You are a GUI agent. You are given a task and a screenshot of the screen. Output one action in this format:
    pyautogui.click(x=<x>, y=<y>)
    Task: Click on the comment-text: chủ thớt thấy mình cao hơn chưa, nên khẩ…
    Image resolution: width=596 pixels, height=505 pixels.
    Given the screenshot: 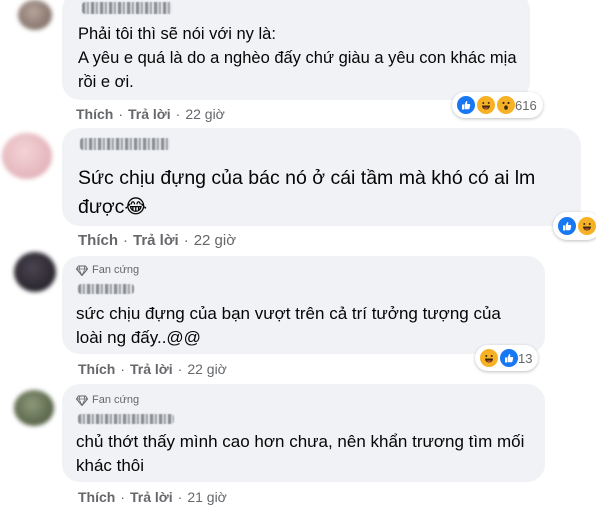 What is the action you would take?
    pyautogui.click(x=300, y=453)
    